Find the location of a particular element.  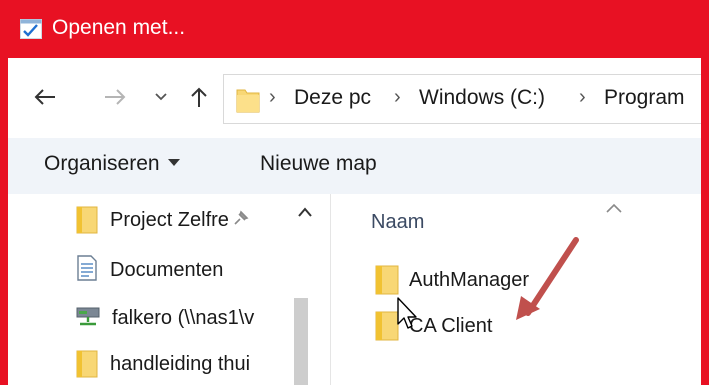

up-arrow-icon is located at coordinates (199, 97).